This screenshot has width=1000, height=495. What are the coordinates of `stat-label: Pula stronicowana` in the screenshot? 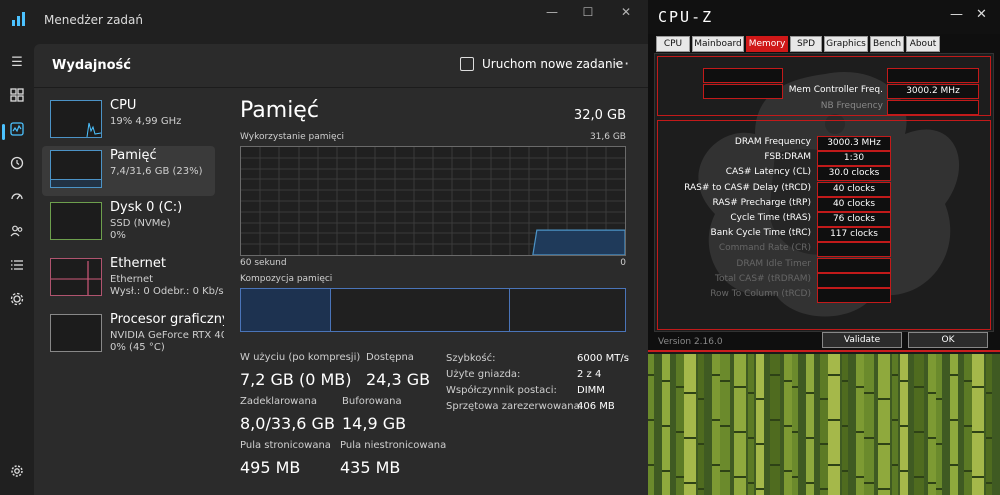 It's located at (285, 445).